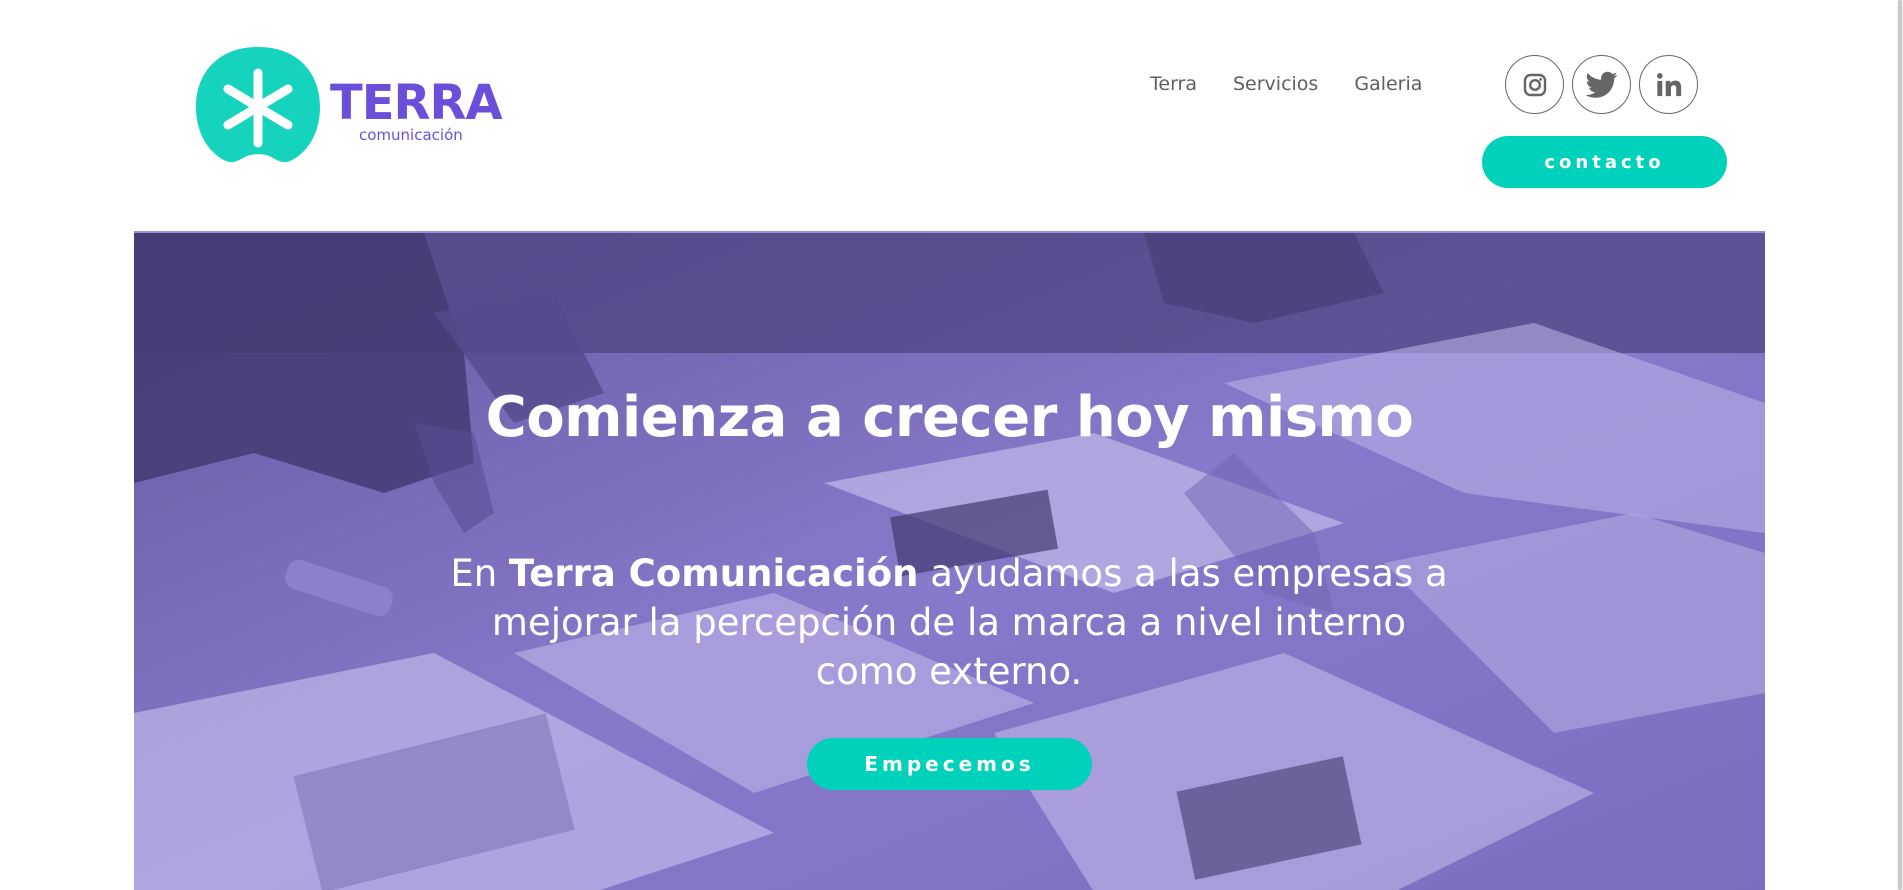  Describe the element at coordinates (949, 417) in the screenshot. I see `hero-title: Comienza a crecer hoy mismo` at that location.